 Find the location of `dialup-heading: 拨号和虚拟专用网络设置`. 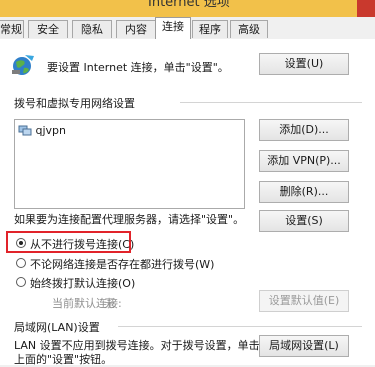

dialup-heading: 拨号和虚拟专用网络设置 is located at coordinates (74, 103).